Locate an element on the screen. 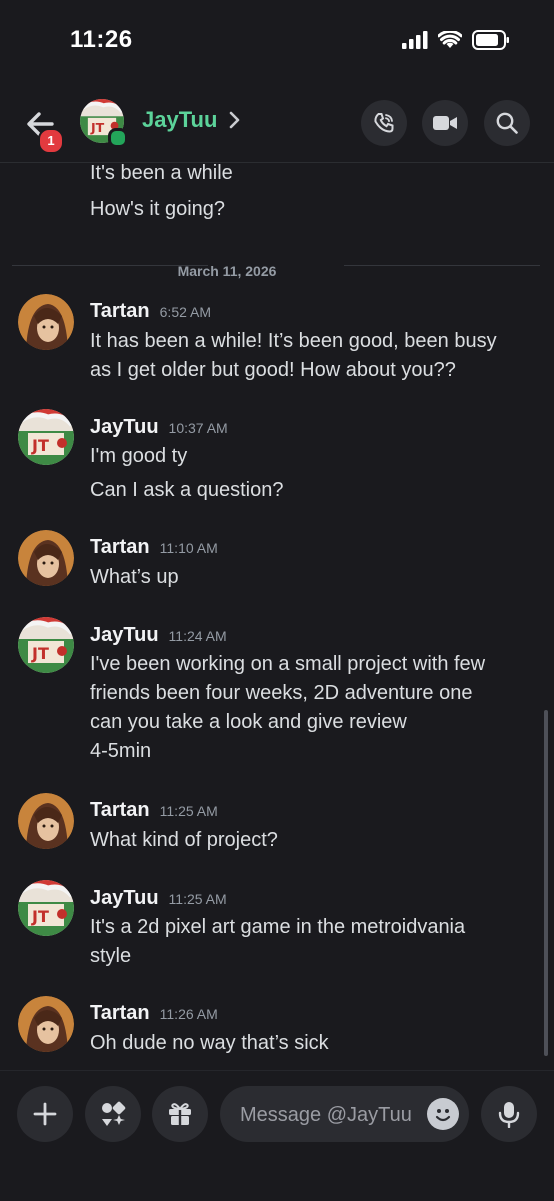 This screenshot has width=554, height=1201. message-text: I'm good ty Can I ask a question? is located at coordinates (187, 473).